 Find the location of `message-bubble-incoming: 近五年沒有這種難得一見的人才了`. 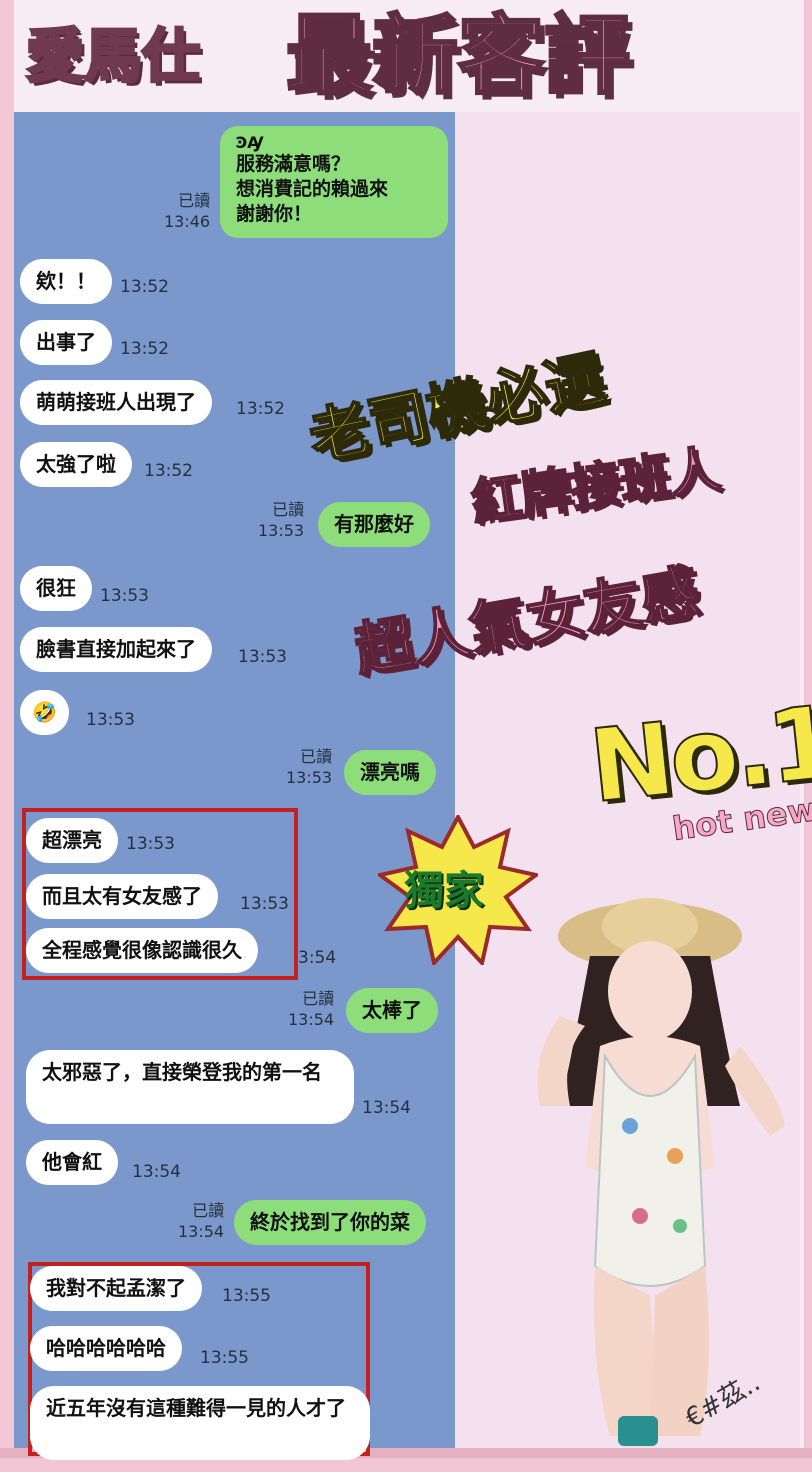

message-bubble-incoming: 近五年沒有這種難得一見的人才了 is located at coordinates (200, 1423).